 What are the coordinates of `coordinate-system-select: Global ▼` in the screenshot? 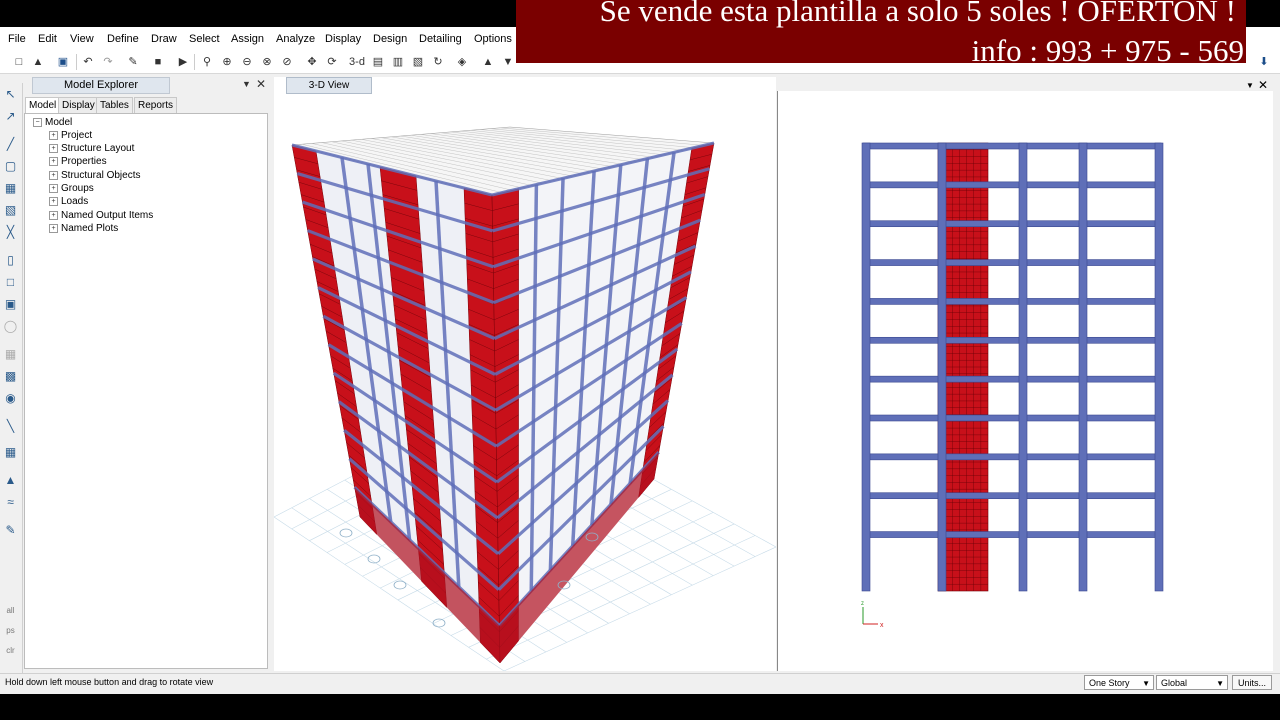 It's located at (1192, 682).